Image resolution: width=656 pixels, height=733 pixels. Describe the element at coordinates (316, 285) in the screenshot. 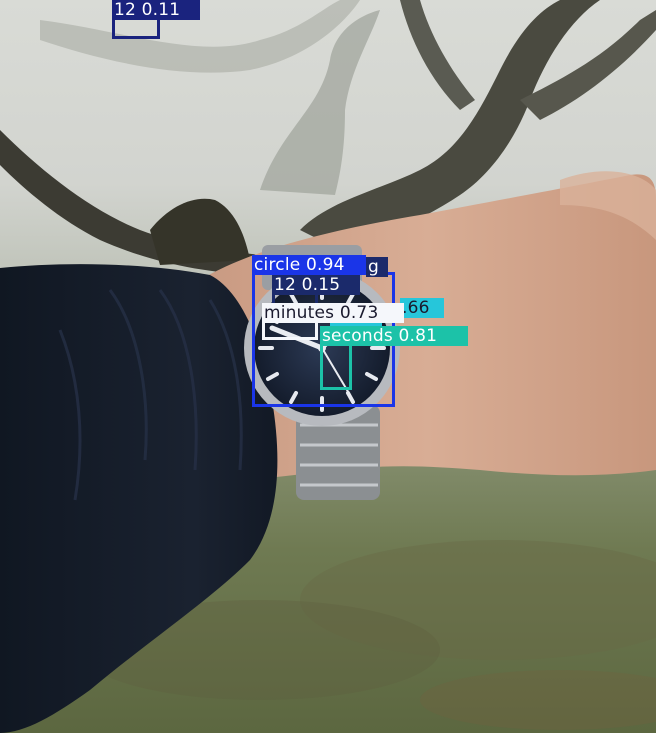

I see `detection-label-12-watch: 12 0.15` at that location.